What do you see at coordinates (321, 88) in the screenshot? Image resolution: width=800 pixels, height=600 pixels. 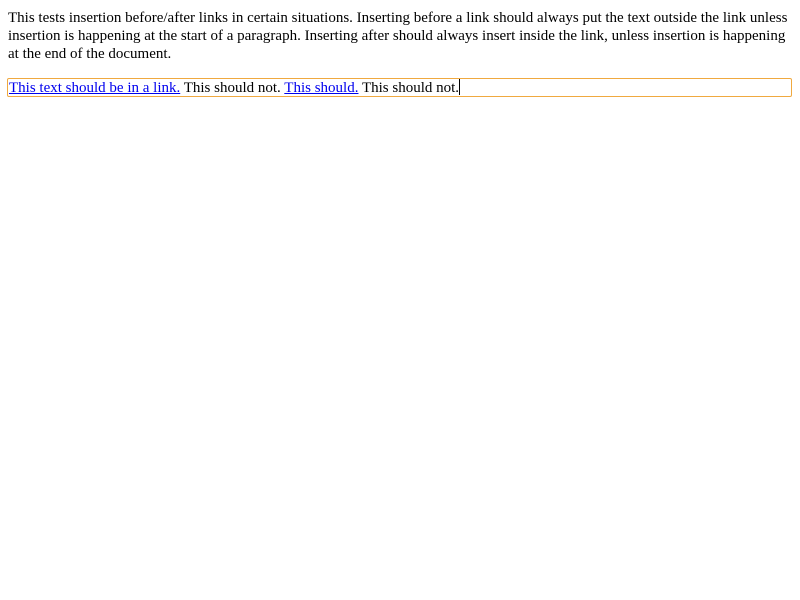 I see `link-this-should: This should.` at bounding box center [321, 88].